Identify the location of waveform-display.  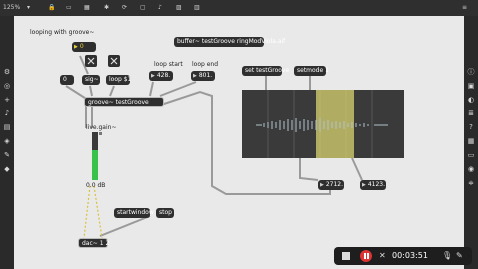
(323, 124).